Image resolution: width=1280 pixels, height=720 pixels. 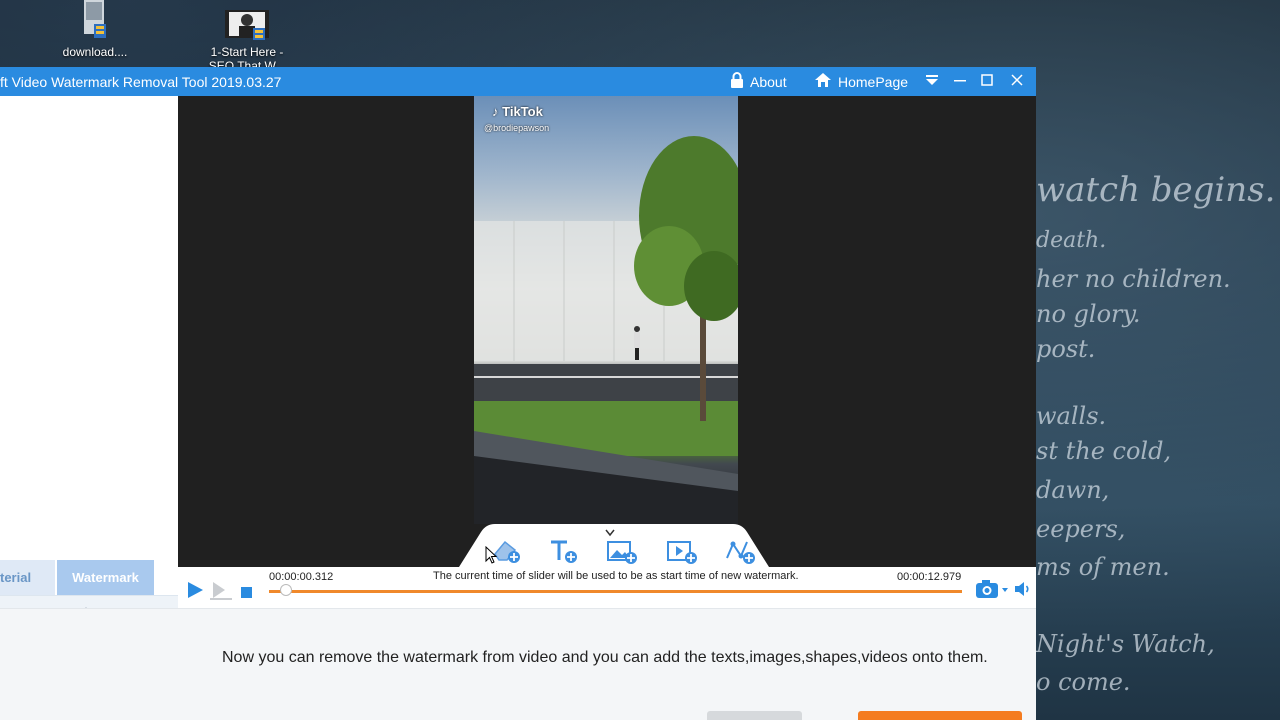 What do you see at coordinates (873, 81) in the screenshot?
I see `homepage-label: HomePage` at bounding box center [873, 81].